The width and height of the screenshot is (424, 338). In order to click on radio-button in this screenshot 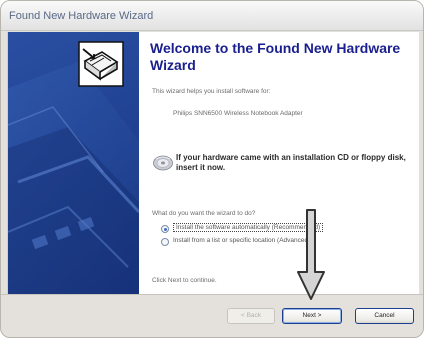, I will do `click(165, 242)`.